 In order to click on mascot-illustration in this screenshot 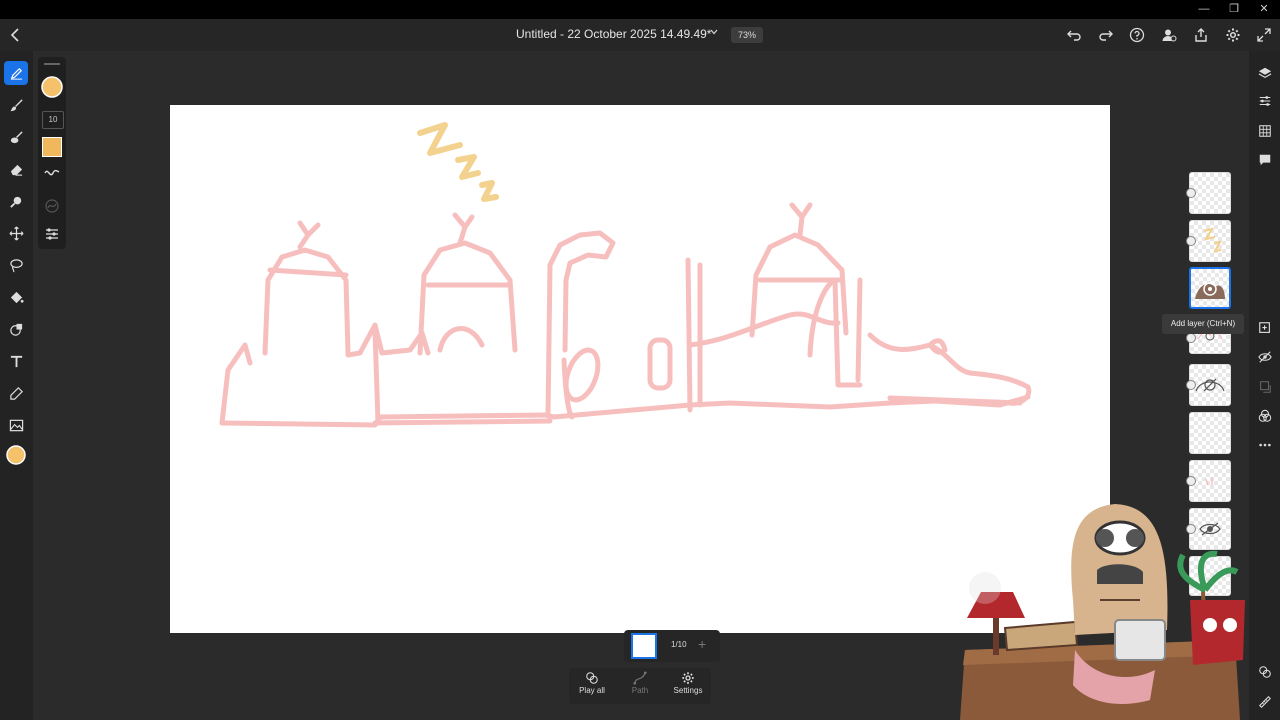, I will do `click(1102, 612)`.